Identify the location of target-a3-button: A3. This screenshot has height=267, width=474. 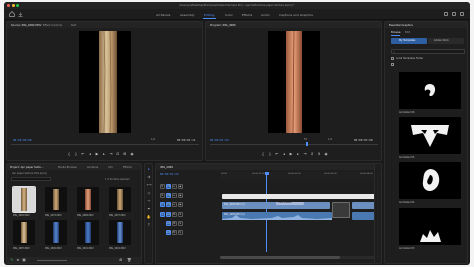
(168, 232).